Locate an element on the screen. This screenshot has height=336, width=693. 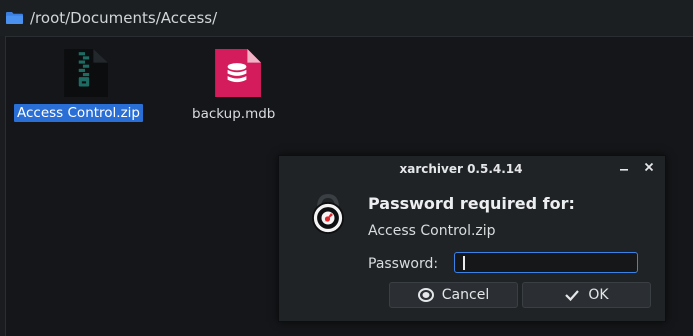
zip-archive-icon is located at coordinates (86, 73).